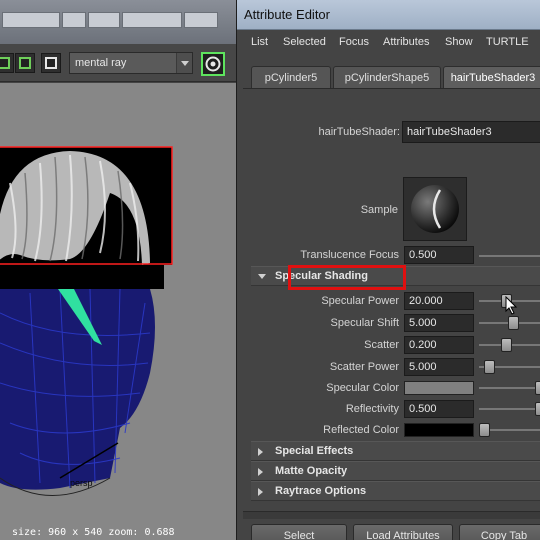 The image size is (540, 540). Describe the element at coordinates (184, 63) in the screenshot. I see `chevron-down-icon` at that location.